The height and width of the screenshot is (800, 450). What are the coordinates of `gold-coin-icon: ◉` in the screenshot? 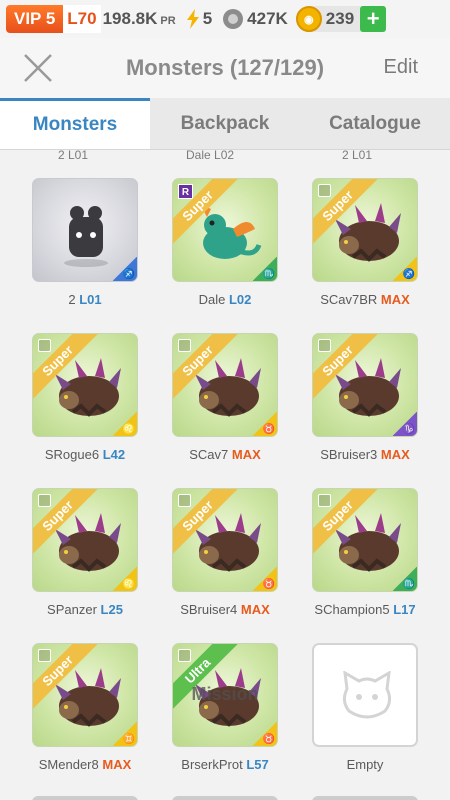 It's located at (308, 19).